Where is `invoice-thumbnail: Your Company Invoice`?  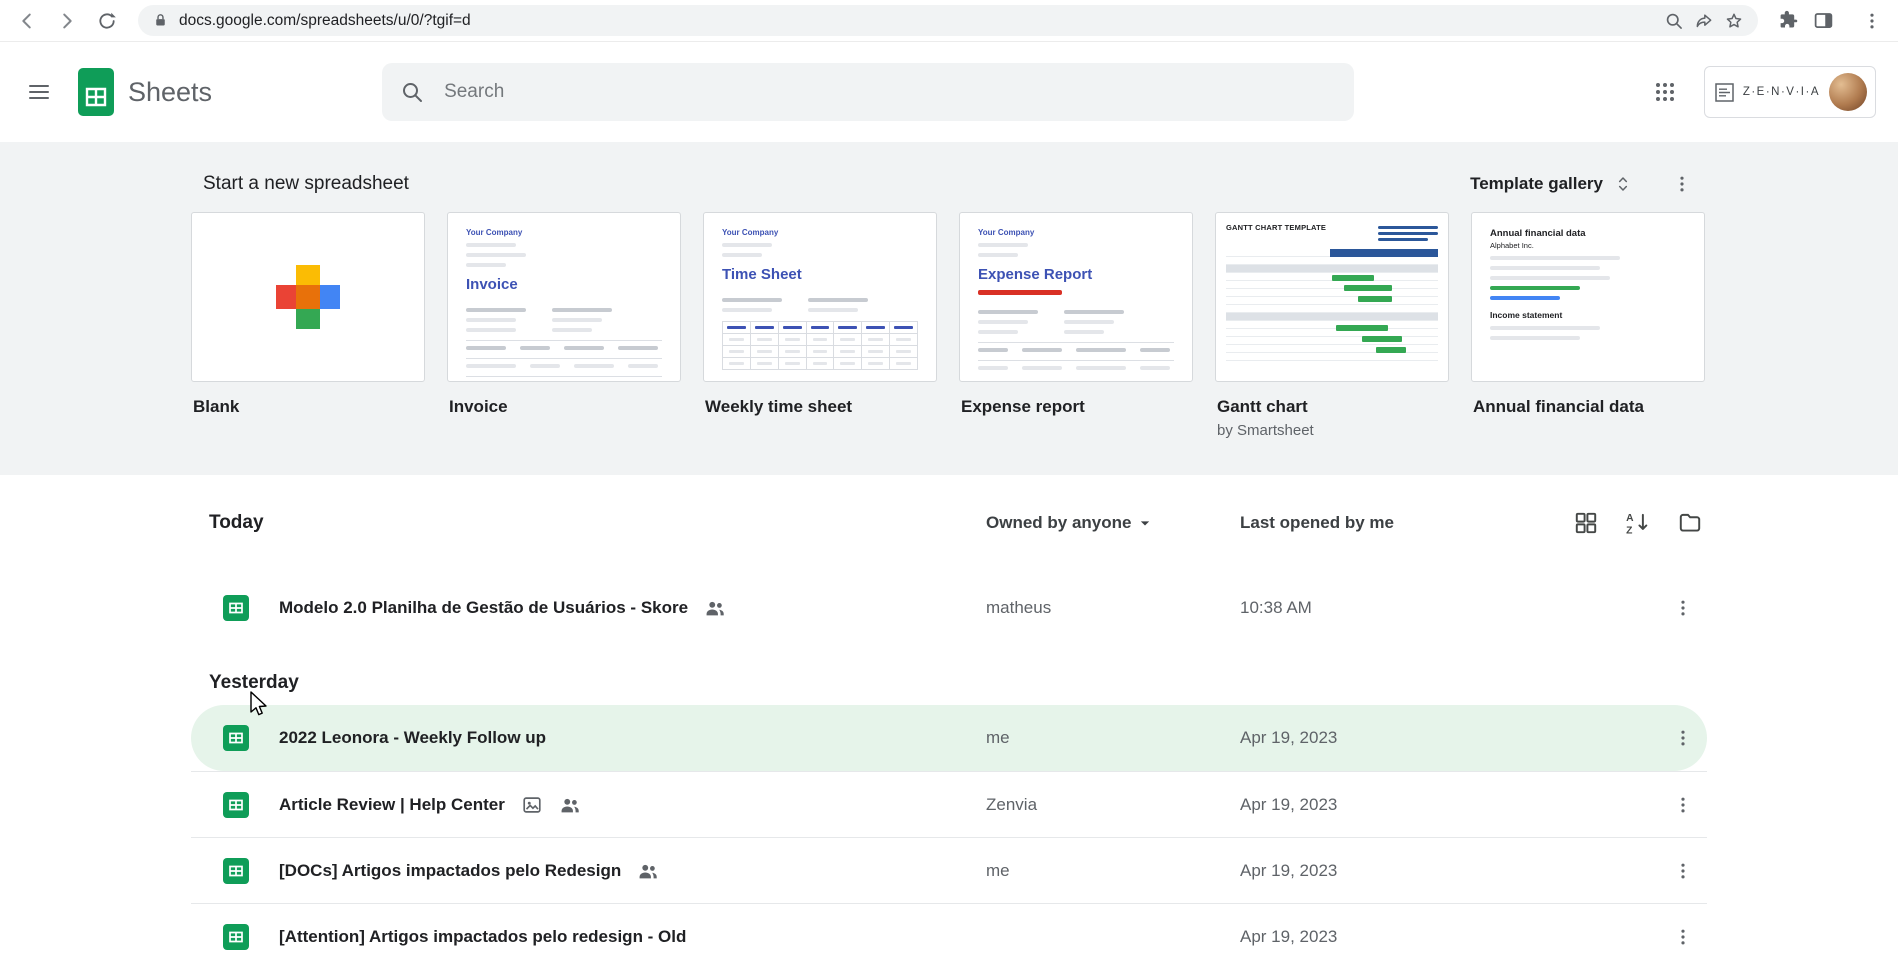 invoice-thumbnail: Your Company Invoice is located at coordinates (564, 297).